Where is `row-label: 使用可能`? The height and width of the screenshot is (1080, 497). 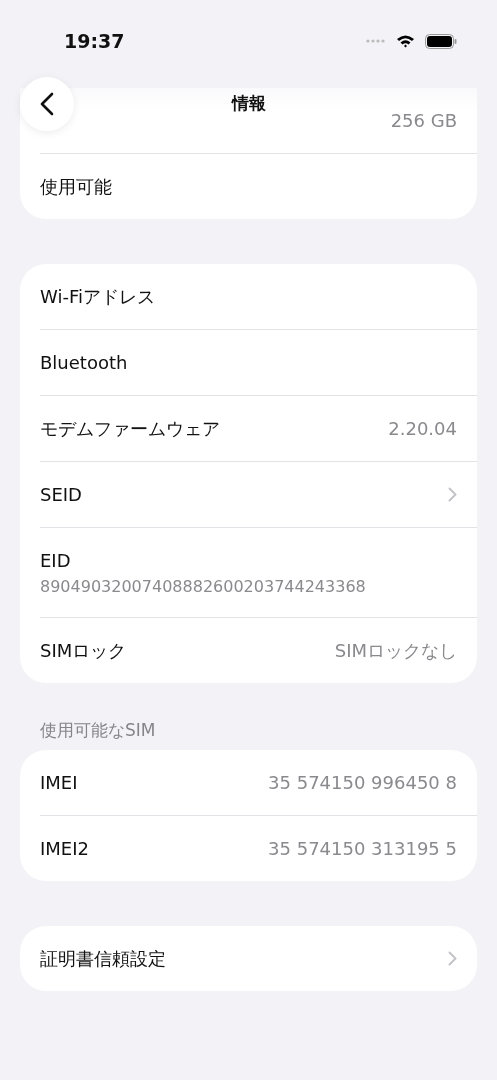 row-label: 使用可能 is located at coordinates (76, 186).